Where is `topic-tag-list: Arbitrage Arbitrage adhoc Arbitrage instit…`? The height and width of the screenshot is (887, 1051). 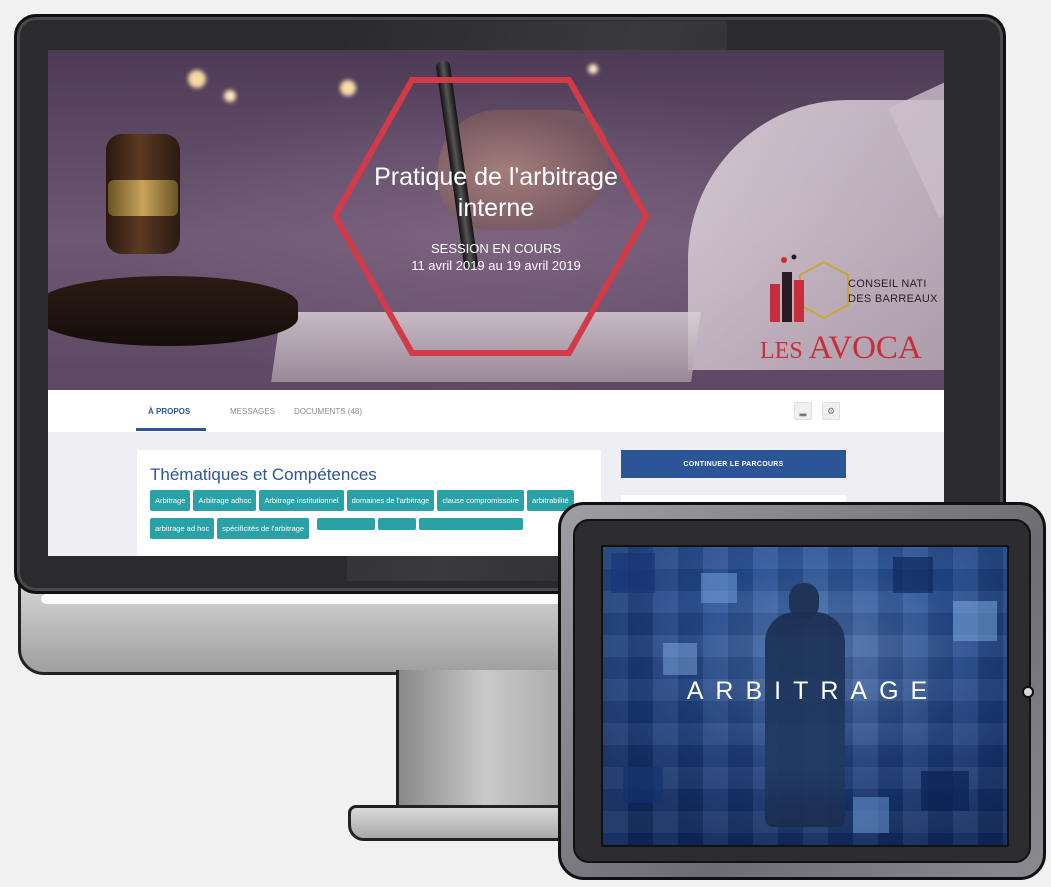
topic-tag-list: Arbitrage Arbitrage adhoc Arbitrage instit… is located at coordinates (370, 518).